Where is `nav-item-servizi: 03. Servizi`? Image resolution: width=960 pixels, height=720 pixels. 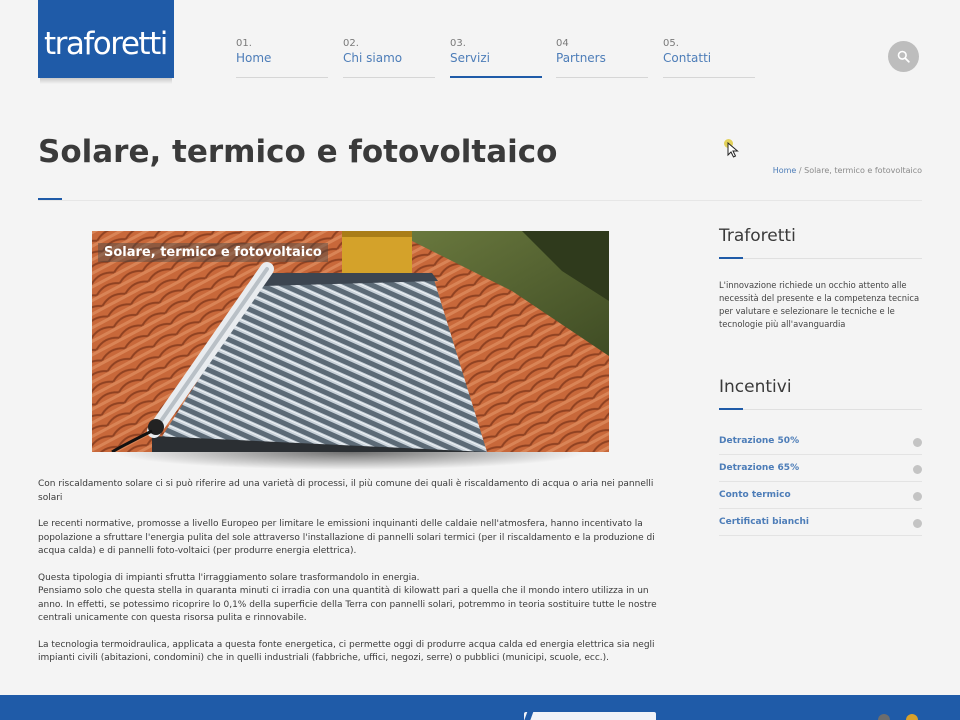 nav-item-servizi: 03. Servizi is located at coordinates (496, 58).